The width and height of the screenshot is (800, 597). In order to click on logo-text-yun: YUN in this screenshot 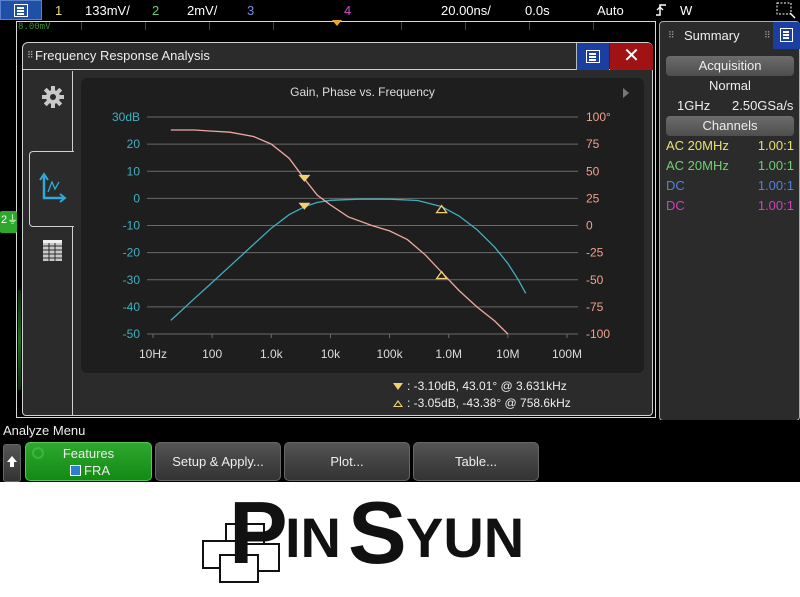, I will do `click(465, 537)`.